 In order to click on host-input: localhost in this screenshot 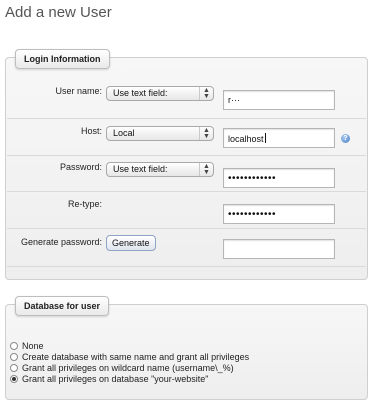, I will do `click(279, 138)`.